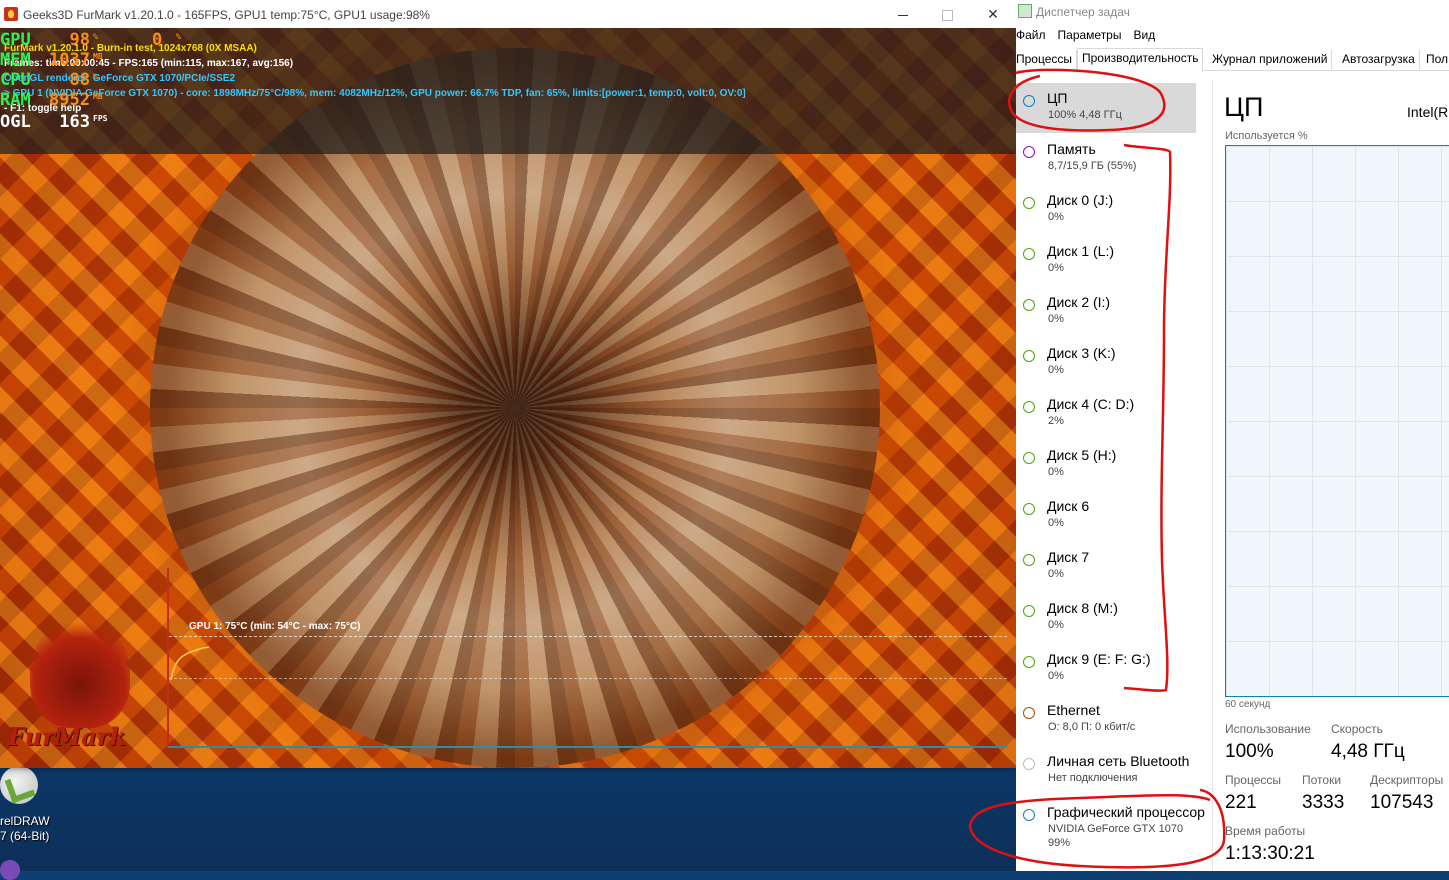 The width and height of the screenshot is (1449, 880). Describe the element at coordinates (190, 663) in the screenshot. I see `graph-temperature-curve` at that location.